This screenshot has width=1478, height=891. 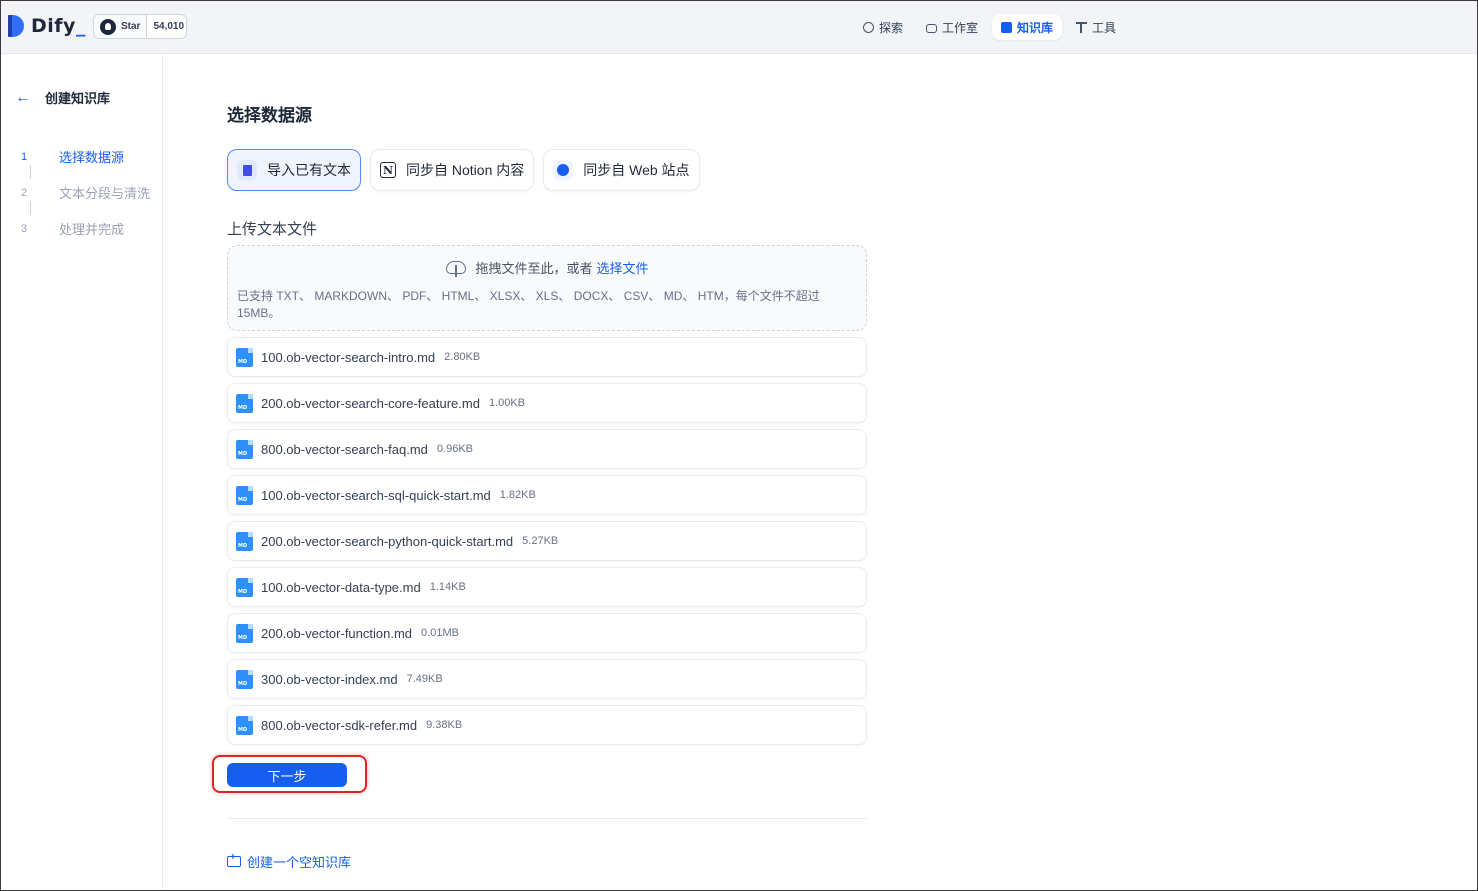 What do you see at coordinates (24, 228) in the screenshot?
I see `step-number: 3` at bounding box center [24, 228].